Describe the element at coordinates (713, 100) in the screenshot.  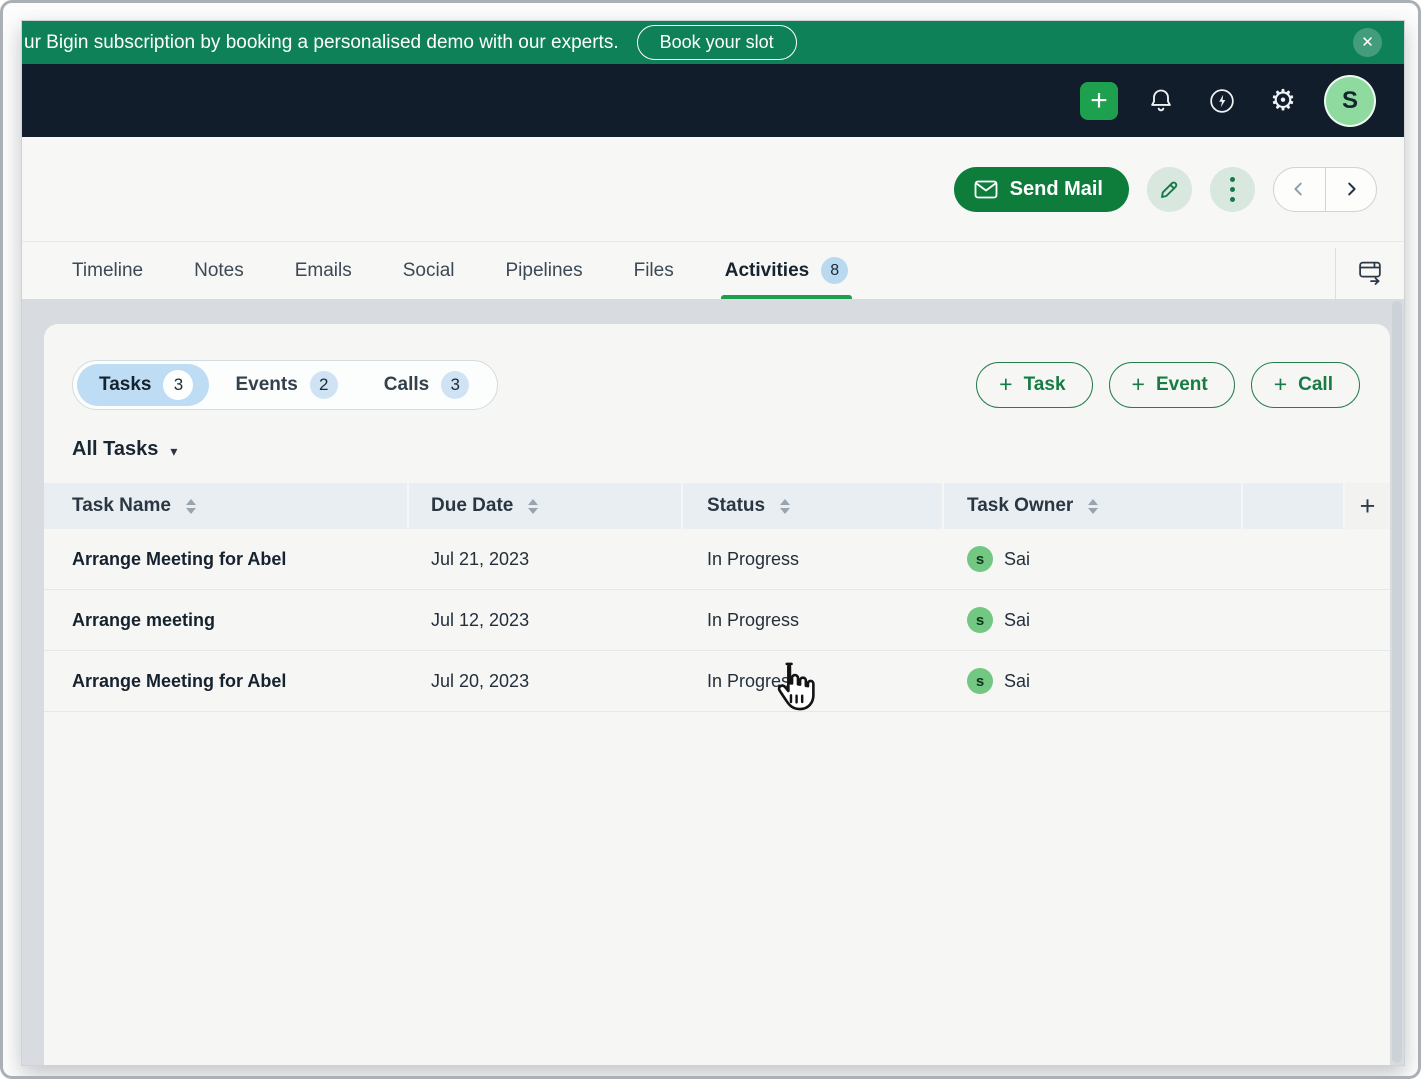
I see `top-navbar: + ⚙ S` at that location.